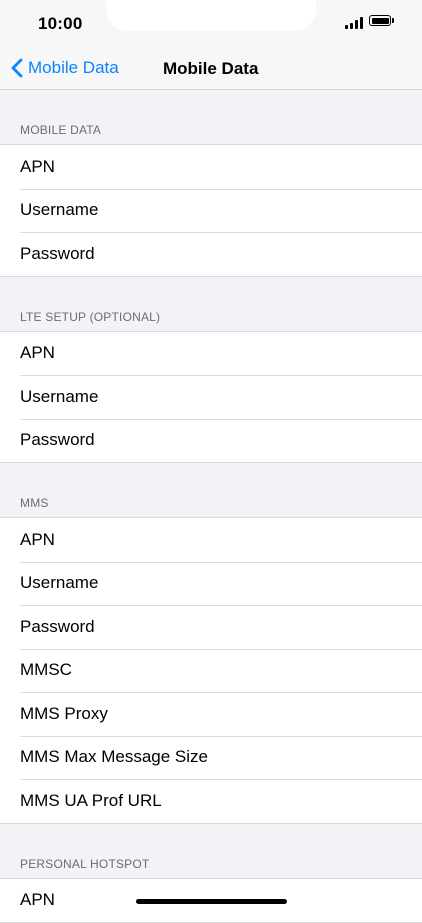 Image resolution: width=422 pixels, height=923 pixels. I want to click on battery-tip, so click(393, 20).